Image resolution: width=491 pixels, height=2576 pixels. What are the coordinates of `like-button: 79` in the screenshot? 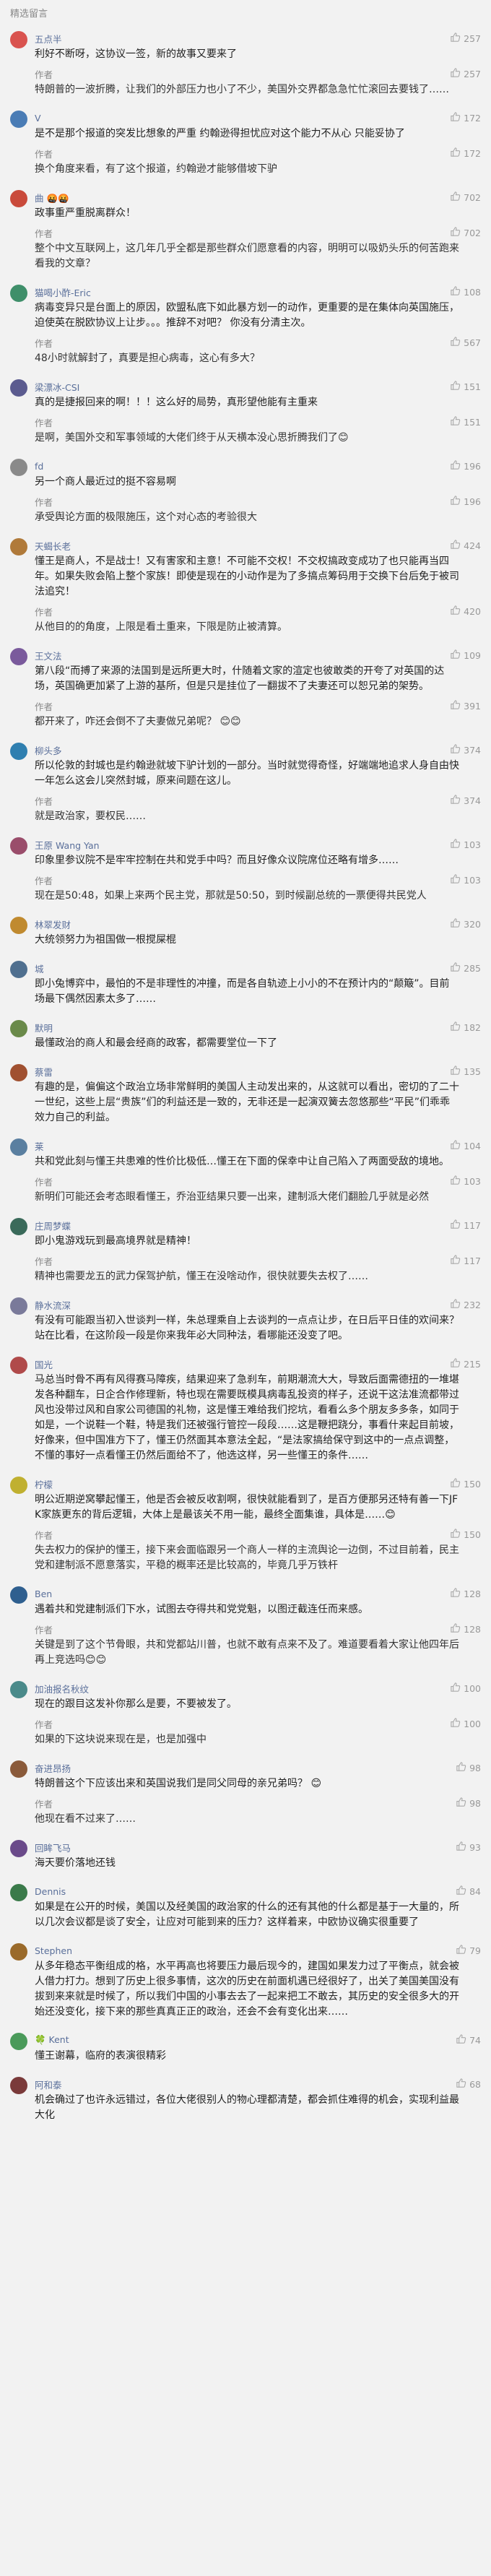 It's located at (468, 1950).